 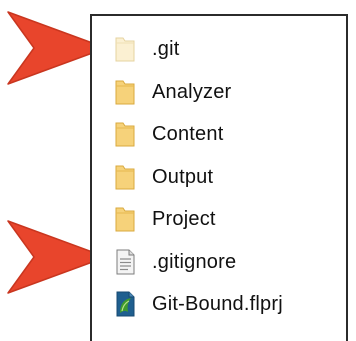 I want to click on file-name: Git-Bound.flprj, so click(x=217, y=303).